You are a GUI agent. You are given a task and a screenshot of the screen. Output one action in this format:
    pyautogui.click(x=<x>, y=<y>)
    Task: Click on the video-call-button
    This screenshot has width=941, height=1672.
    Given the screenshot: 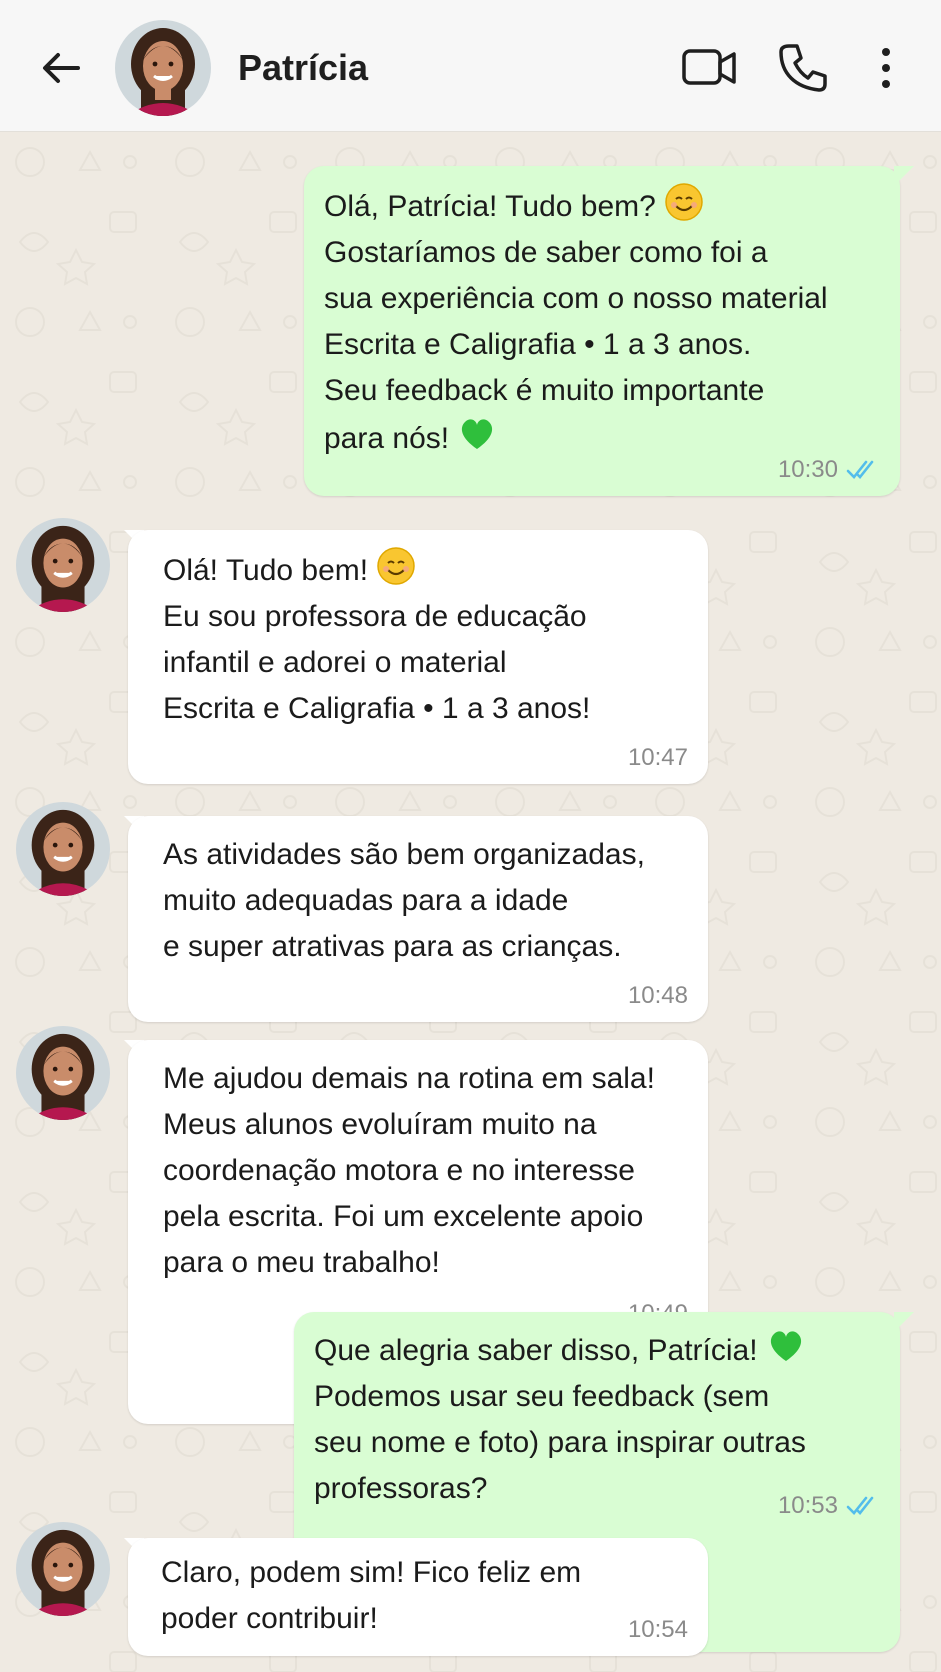 What is the action you would take?
    pyautogui.click(x=710, y=68)
    